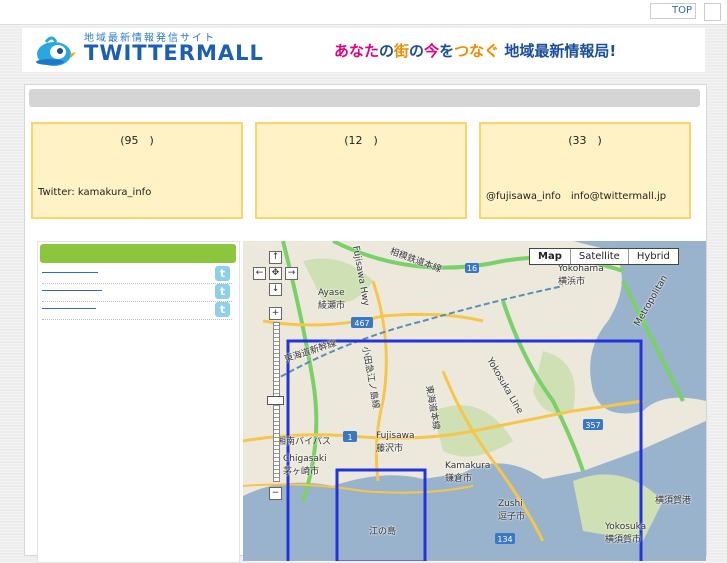 The width and height of the screenshot is (727, 563). What do you see at coordinates (305, 465) in the screenshot?
I see `map-label-chigasaki: Chigasaki 茅ヶ崎市` at bounding box center [305, 465].